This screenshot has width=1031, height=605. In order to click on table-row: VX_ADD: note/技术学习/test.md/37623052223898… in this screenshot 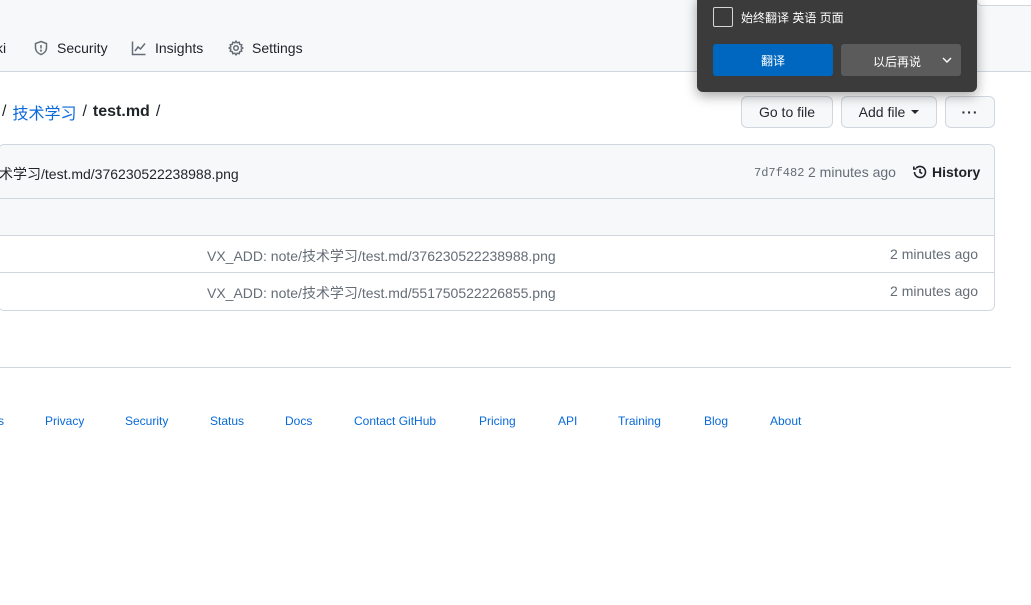, I will do `click(497, 254)`.